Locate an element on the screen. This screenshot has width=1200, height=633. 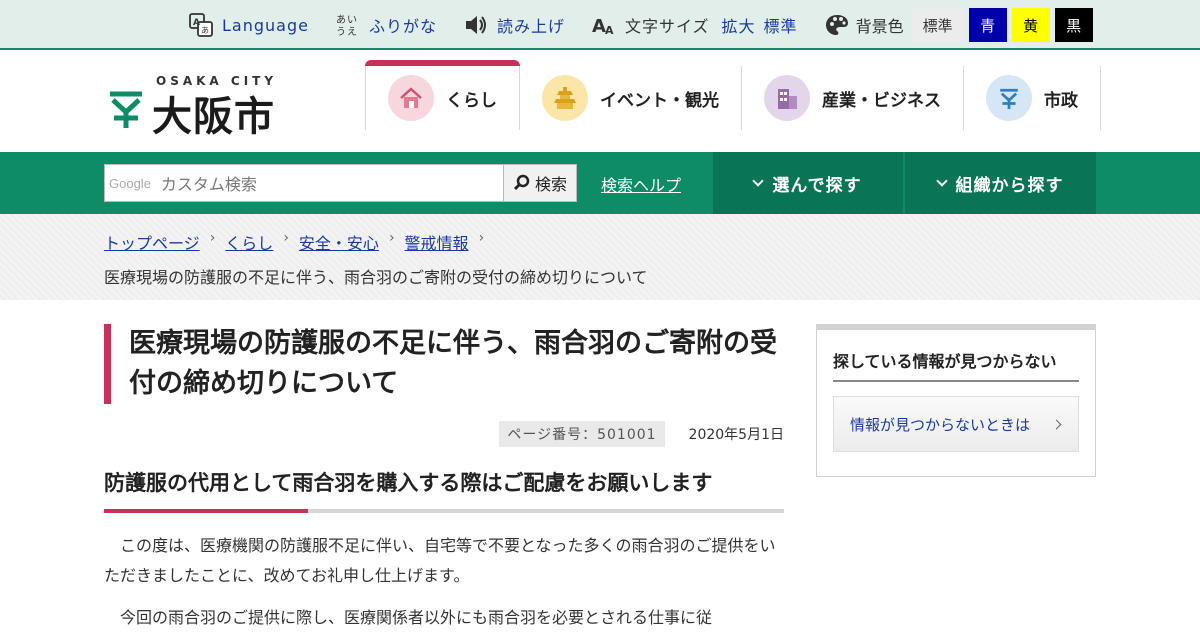
search-button-label: 検索 is located at coordinates (550, 184).